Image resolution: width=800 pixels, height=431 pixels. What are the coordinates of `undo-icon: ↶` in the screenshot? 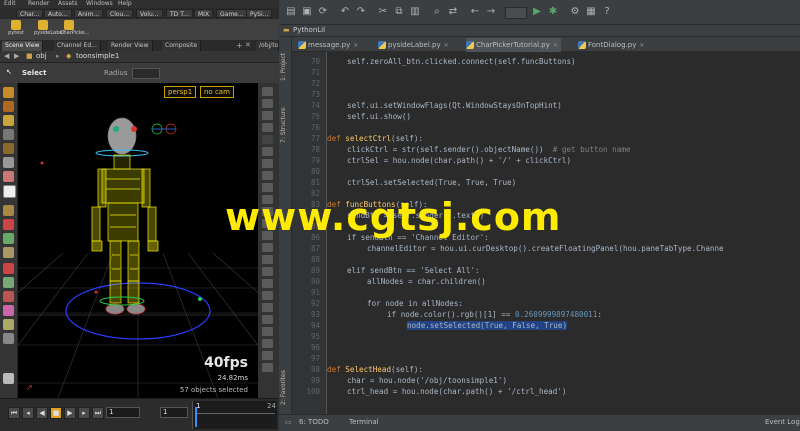 It's located at (345, 12).